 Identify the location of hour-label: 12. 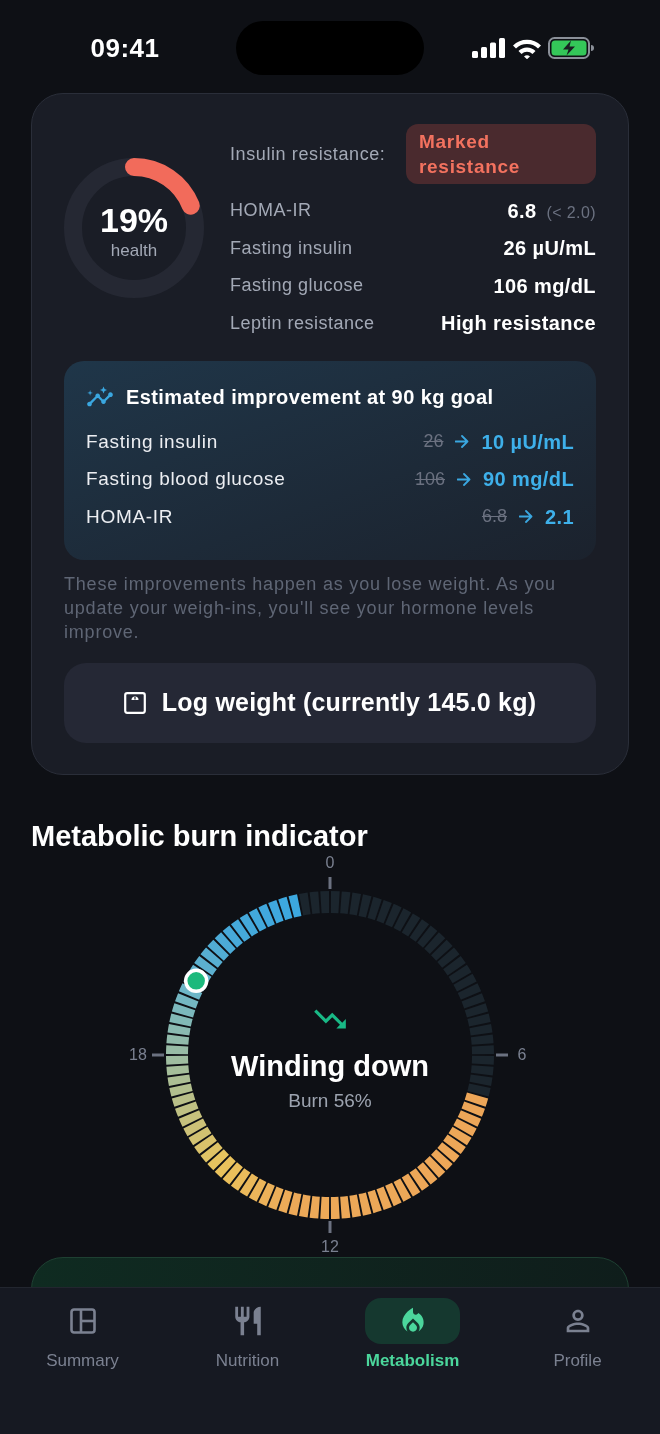
(330, 1246).